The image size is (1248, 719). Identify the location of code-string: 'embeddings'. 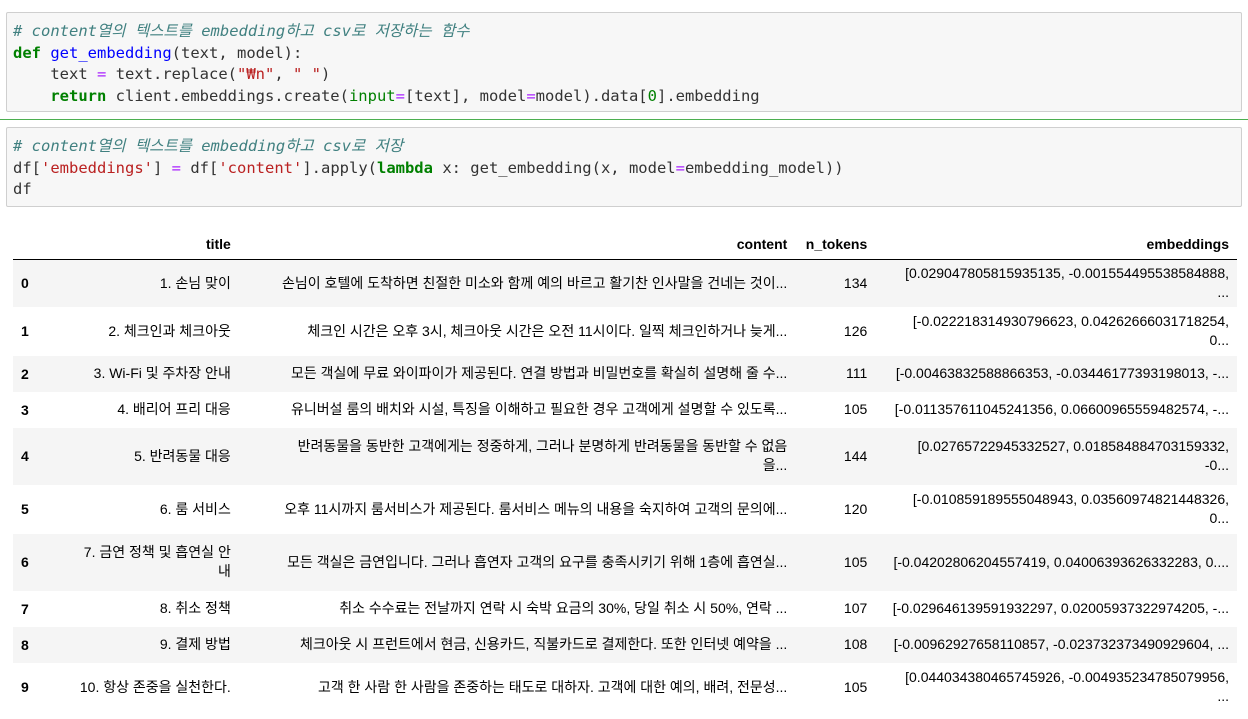
(97, 167).